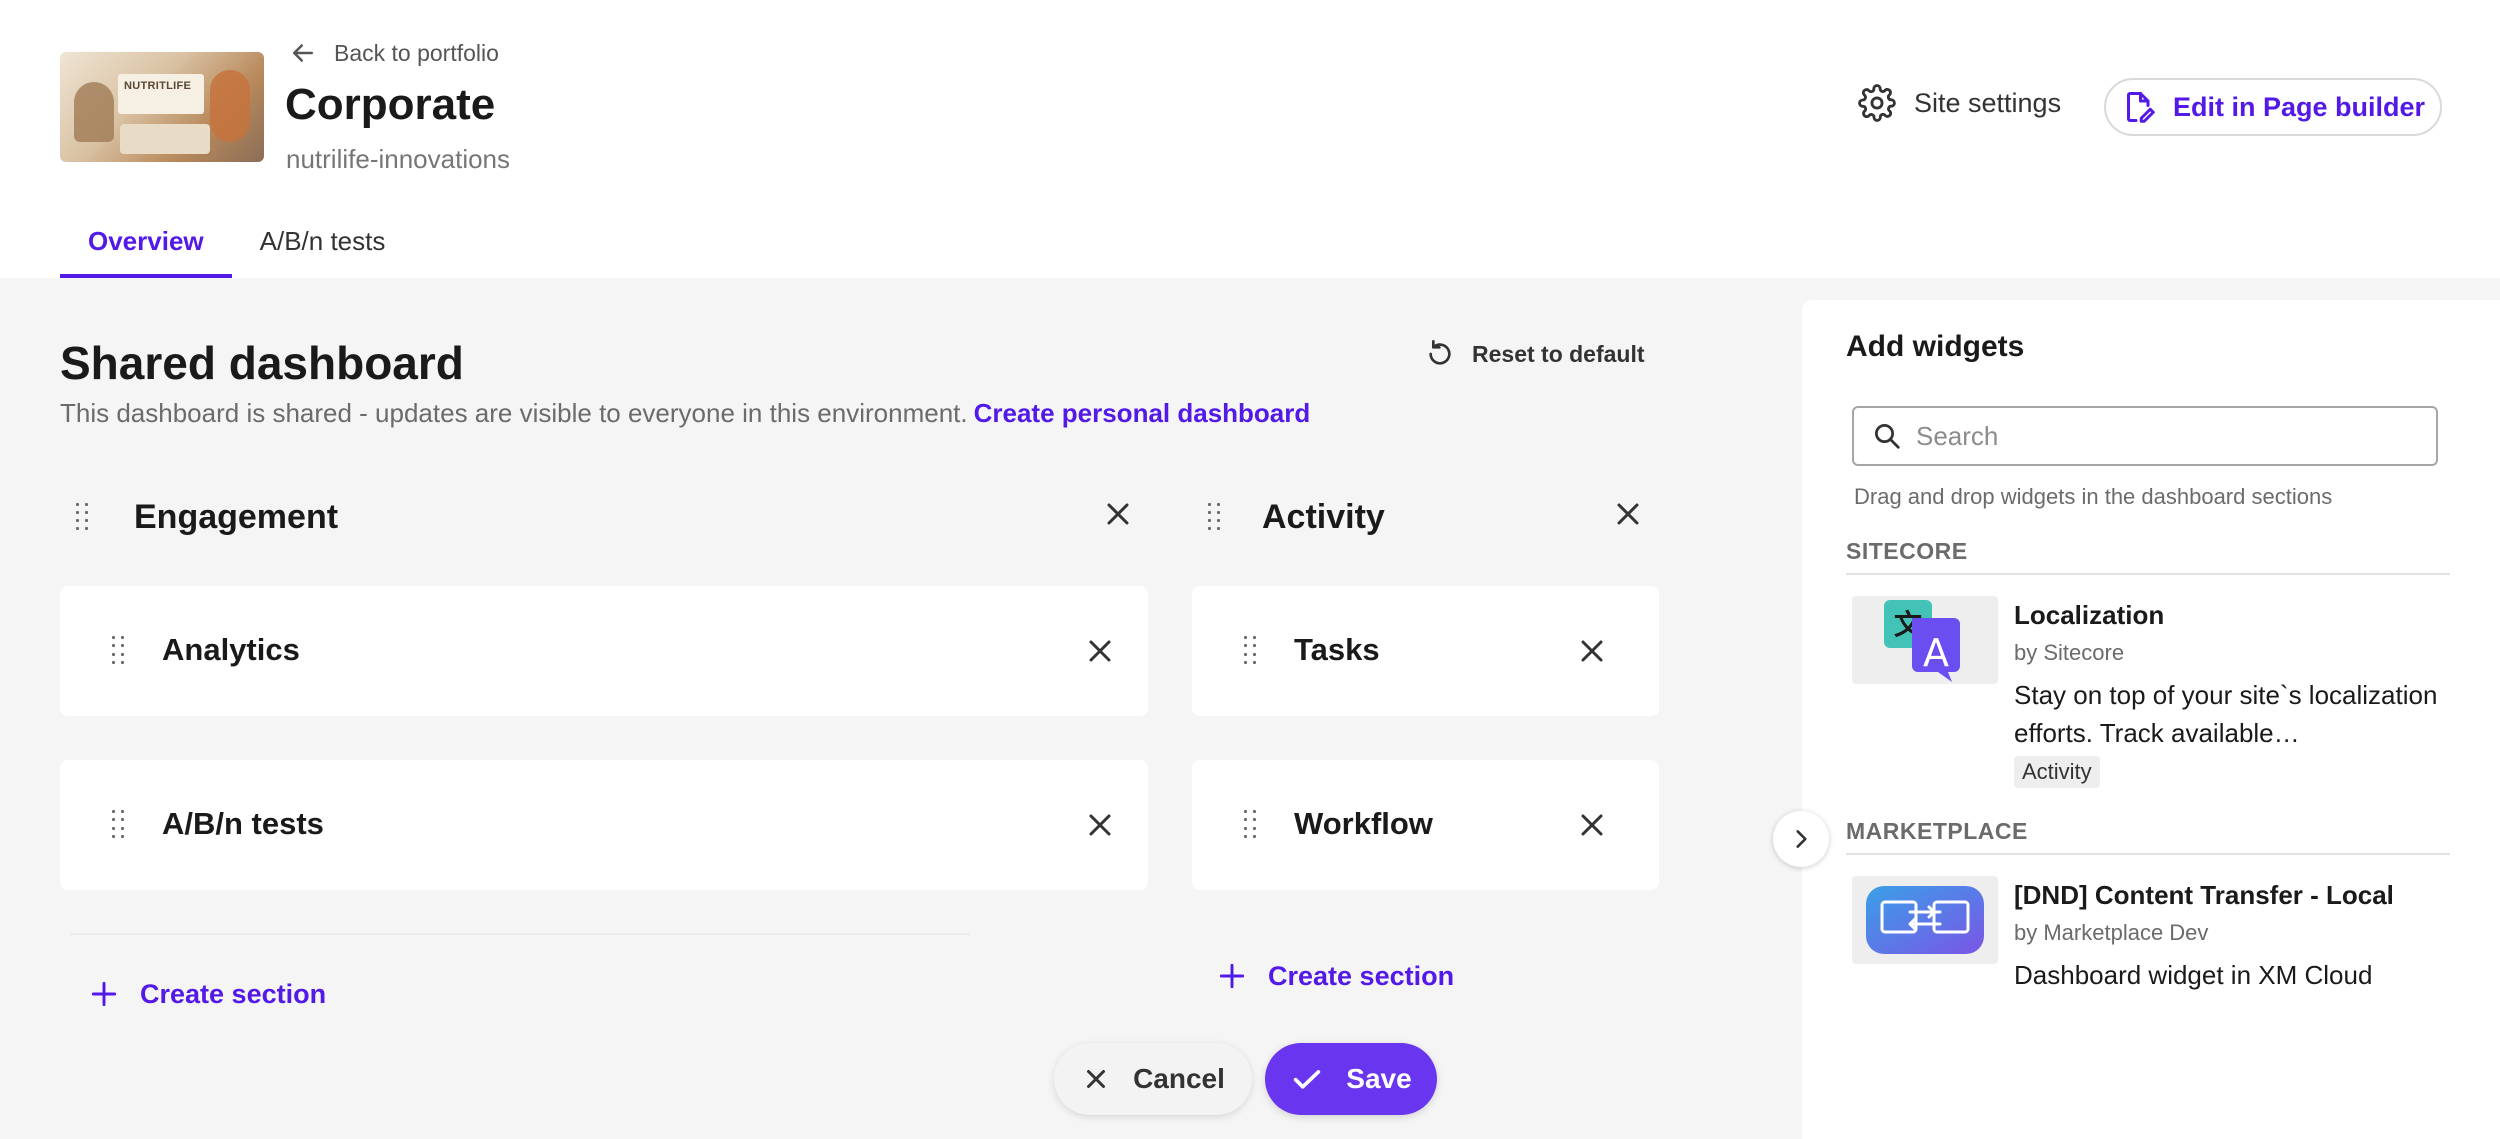 This screenshot has width=2500, height=1139. I want to click on check-icon, so click(1307, 1079).